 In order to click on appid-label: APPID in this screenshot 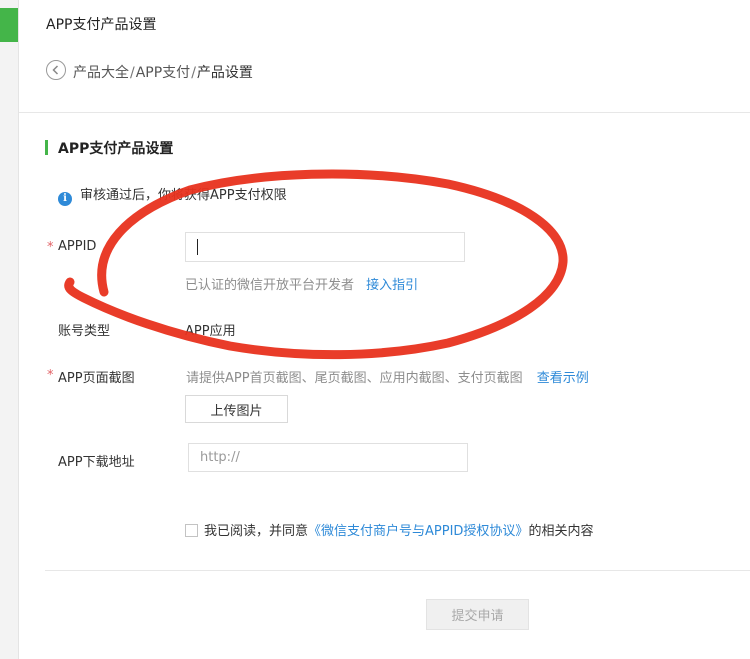, I will do `click(77, 246)`.